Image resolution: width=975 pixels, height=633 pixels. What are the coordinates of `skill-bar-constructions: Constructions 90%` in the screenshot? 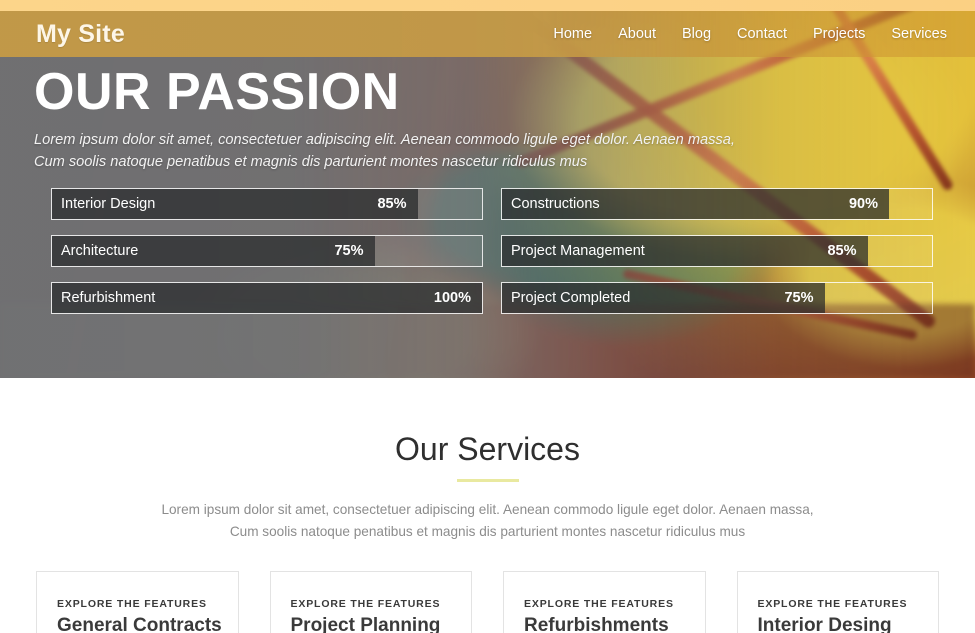 It's located at (717, 204).